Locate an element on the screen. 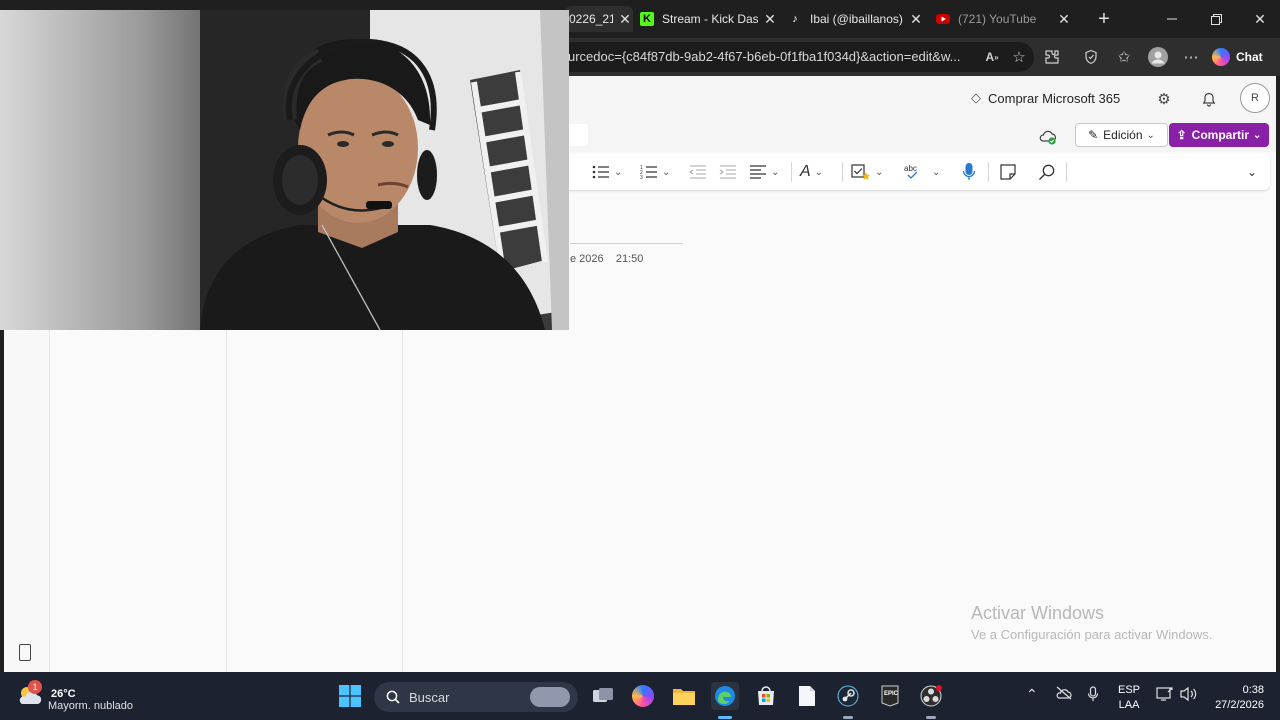 The image size is (1280, 720). svg-text: EPIC is located at coordinates (891, 694).